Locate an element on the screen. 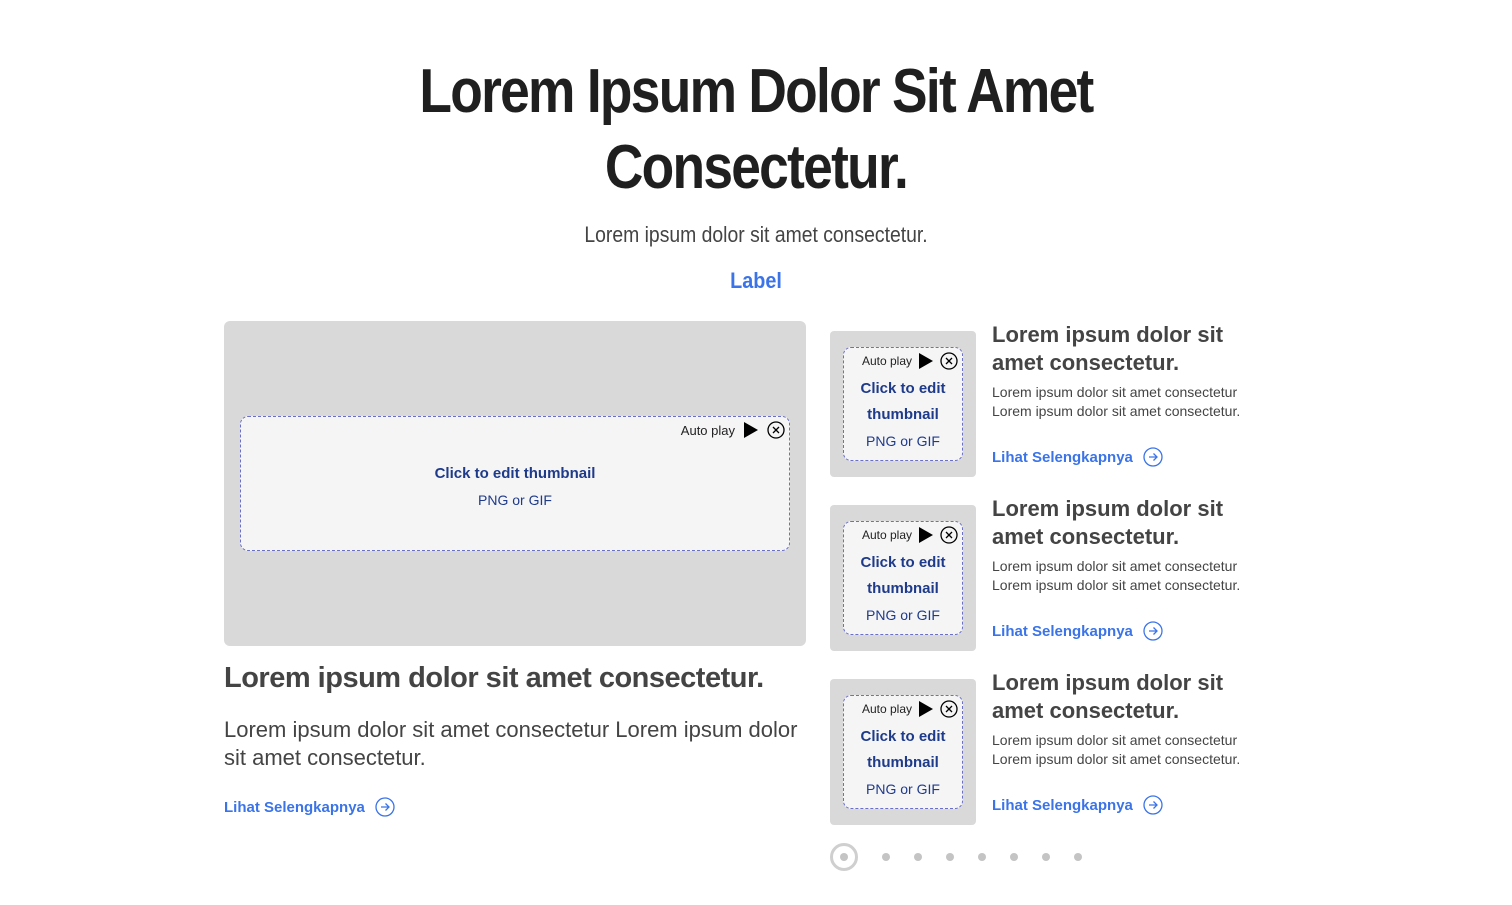 This screenshot has width=1512, height=905. section-label: Label is located at coordinates (756, 281).